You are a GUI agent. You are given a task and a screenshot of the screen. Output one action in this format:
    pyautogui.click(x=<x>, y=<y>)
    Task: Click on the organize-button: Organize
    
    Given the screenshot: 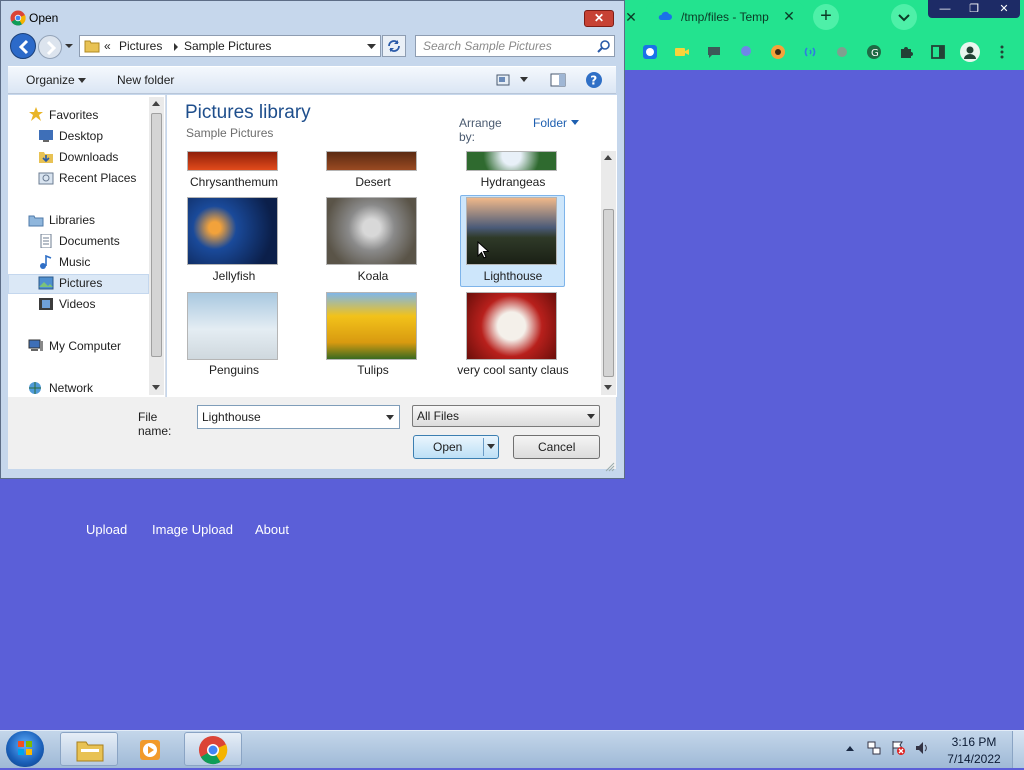 What is the action you would take?
    pyautogui.click(x=50, y=80)
    